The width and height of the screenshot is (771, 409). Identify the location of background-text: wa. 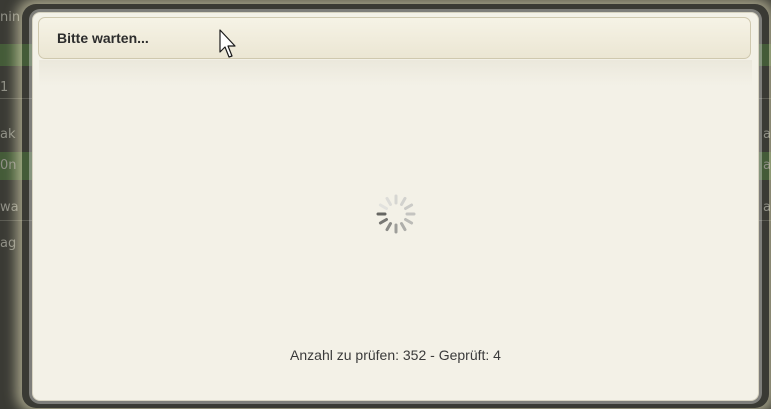
(9, 207).